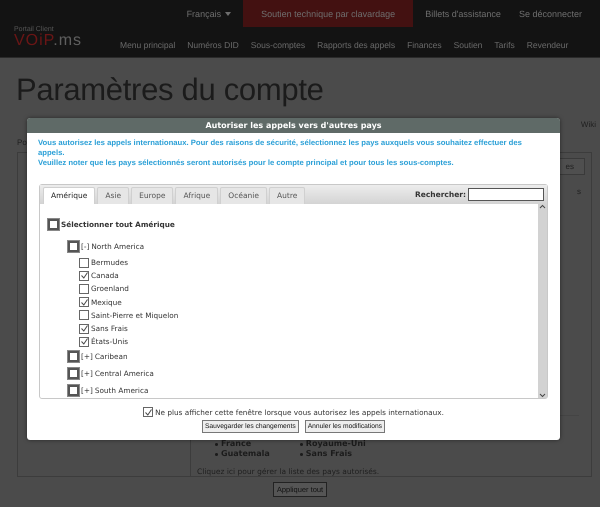  Describe the element at coordinates (547, 45) in the screenshot. I see `nav-item: Revendeur` at that location.